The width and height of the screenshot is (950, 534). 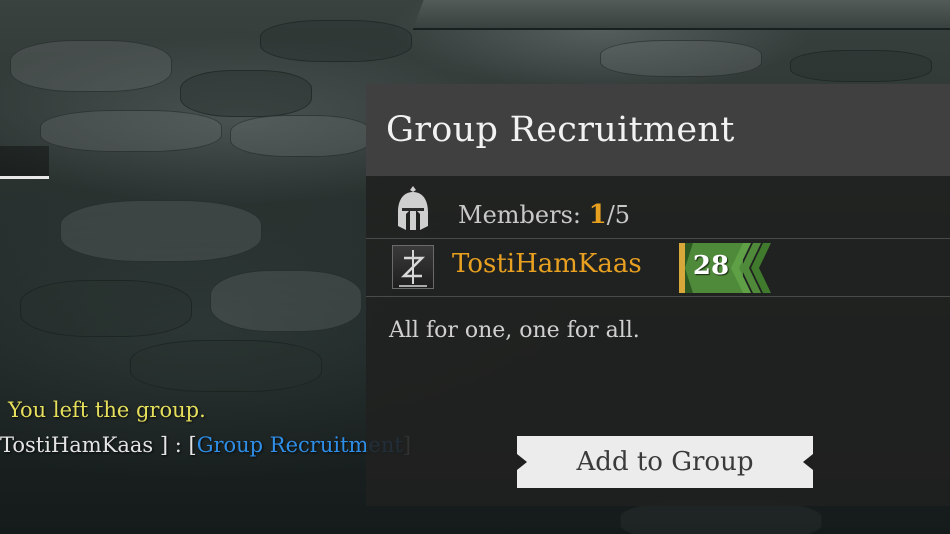 What do you see at coordinates (658, 207) in the screenshot?
I see `members-row: Members: 1/5` at bounding box center [658, 207].